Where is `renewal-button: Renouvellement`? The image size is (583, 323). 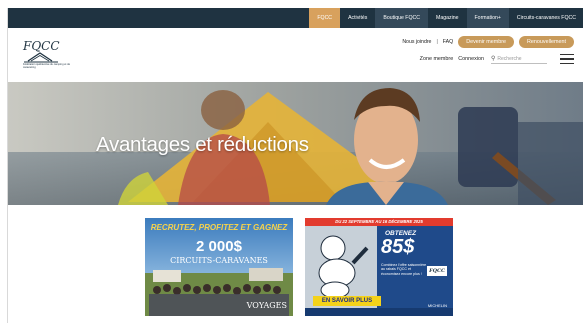 renewal-button: Renouvellement is located at coordinates (546, 42).